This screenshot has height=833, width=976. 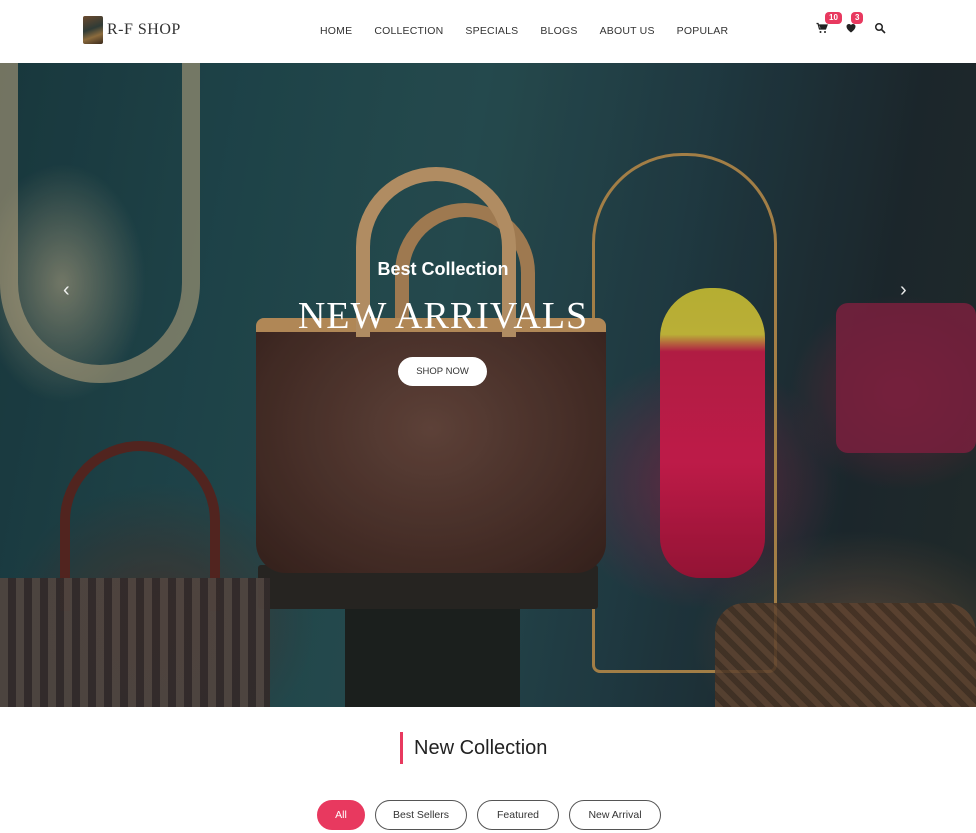 What do you see at coordinates (558, 31) in the screenshot?
I see `nav-blogs: BLOGS` at bounding box center [558, 31].